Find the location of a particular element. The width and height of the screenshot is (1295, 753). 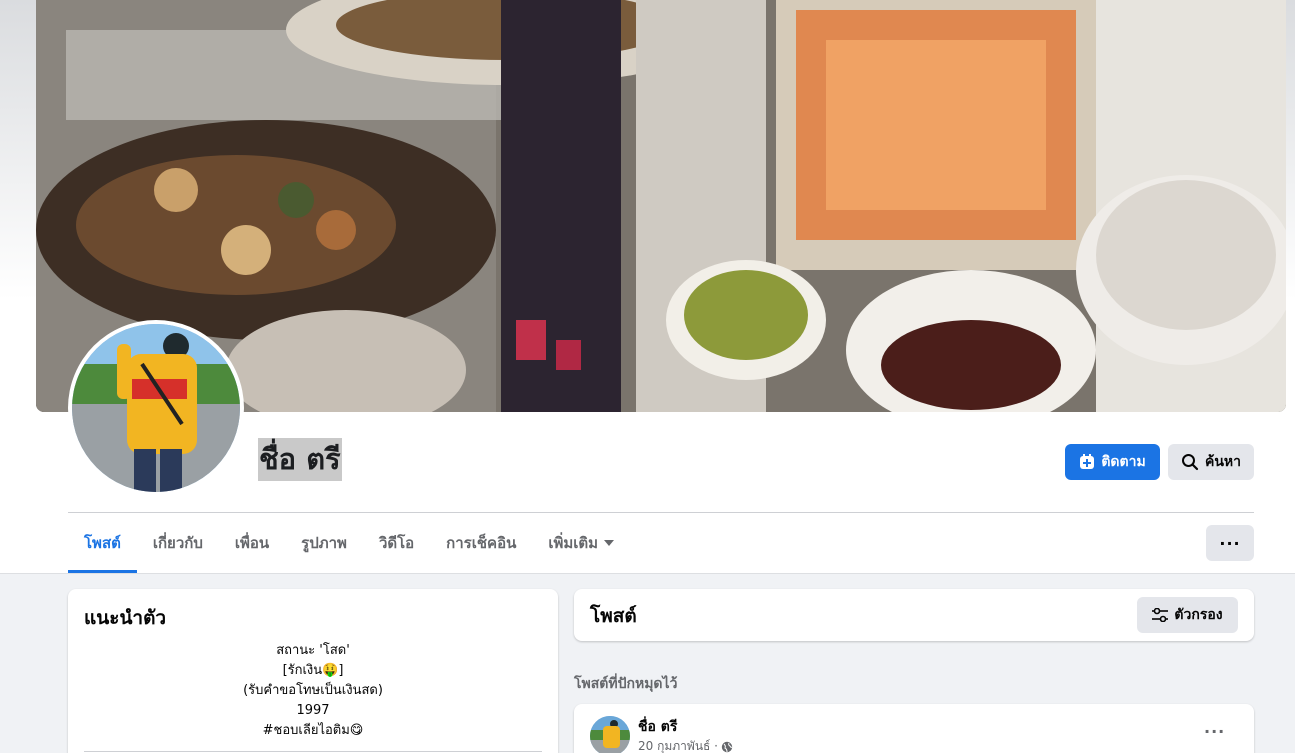

bio-line: สถานะ 'โสด' is located at coordinates (313, 650).